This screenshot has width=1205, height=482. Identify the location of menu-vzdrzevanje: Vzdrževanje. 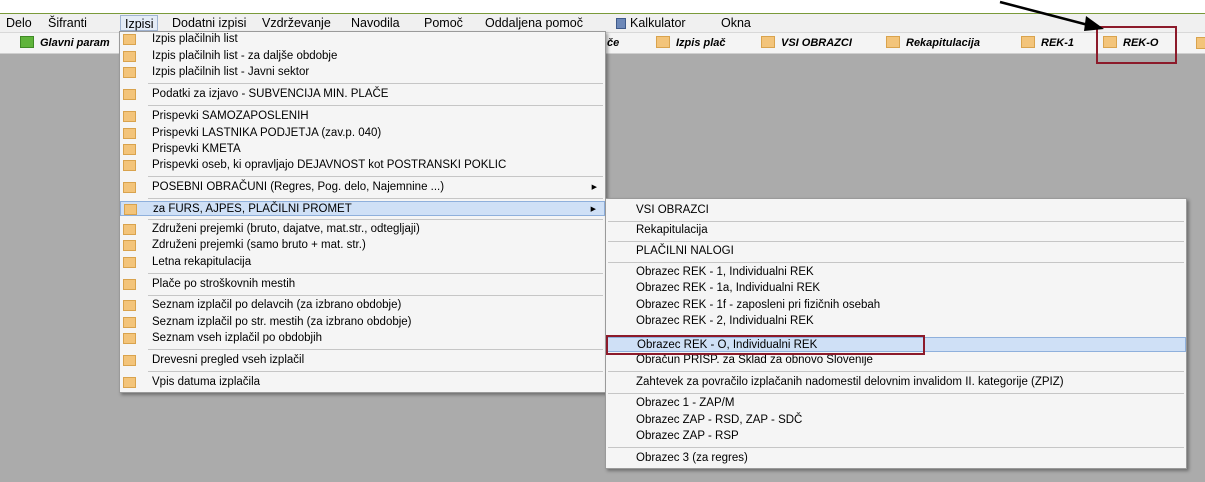
(296, 23).